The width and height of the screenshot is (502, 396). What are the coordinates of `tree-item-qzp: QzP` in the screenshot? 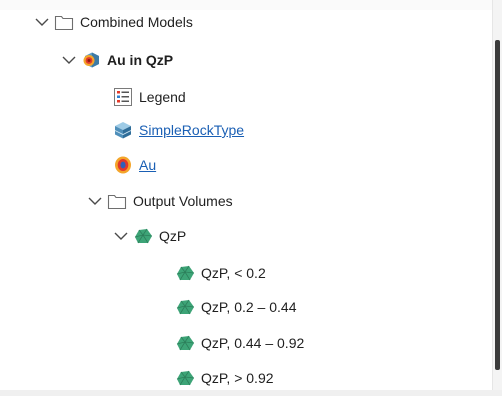 It's located at (149, 236).